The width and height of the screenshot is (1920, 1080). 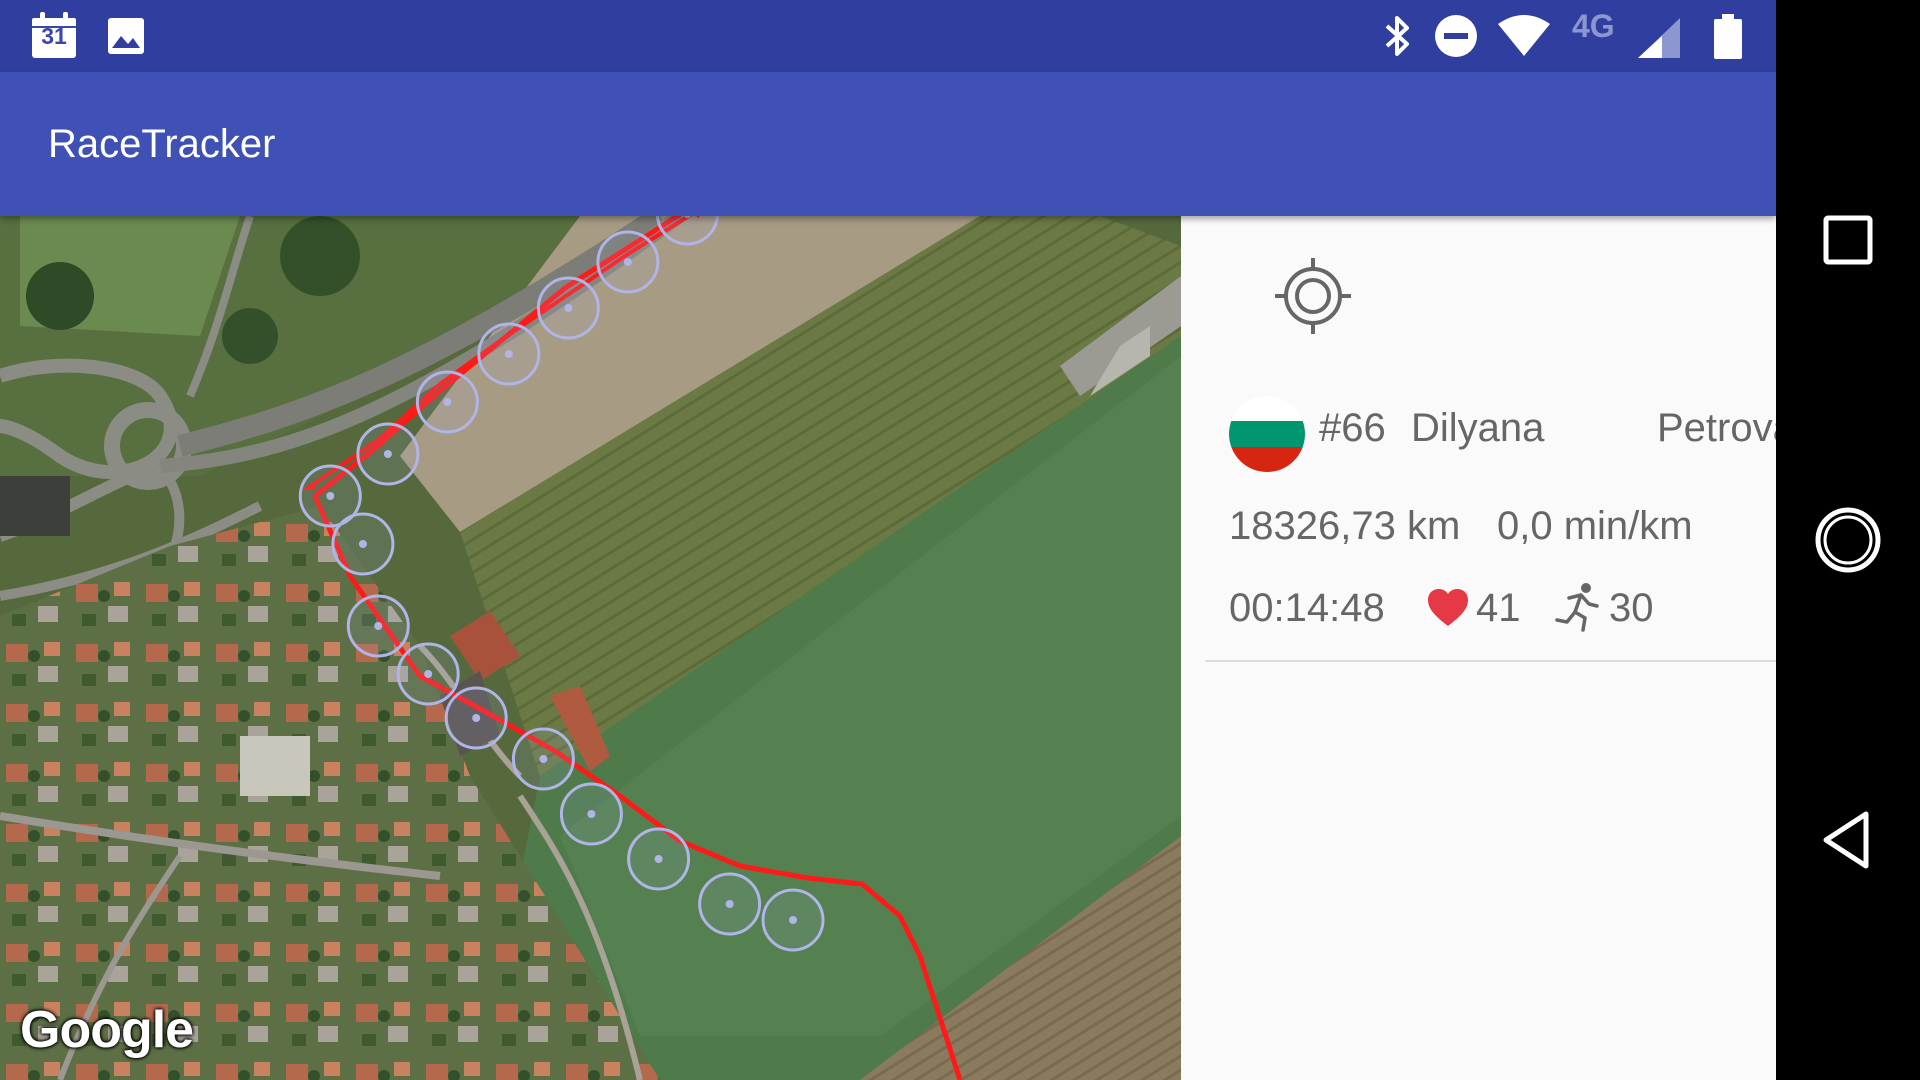 What do you see at coordinates (1659, 38) in the screenshot?
I see `cell-signal-icon` at bounding box center [1659, 38].